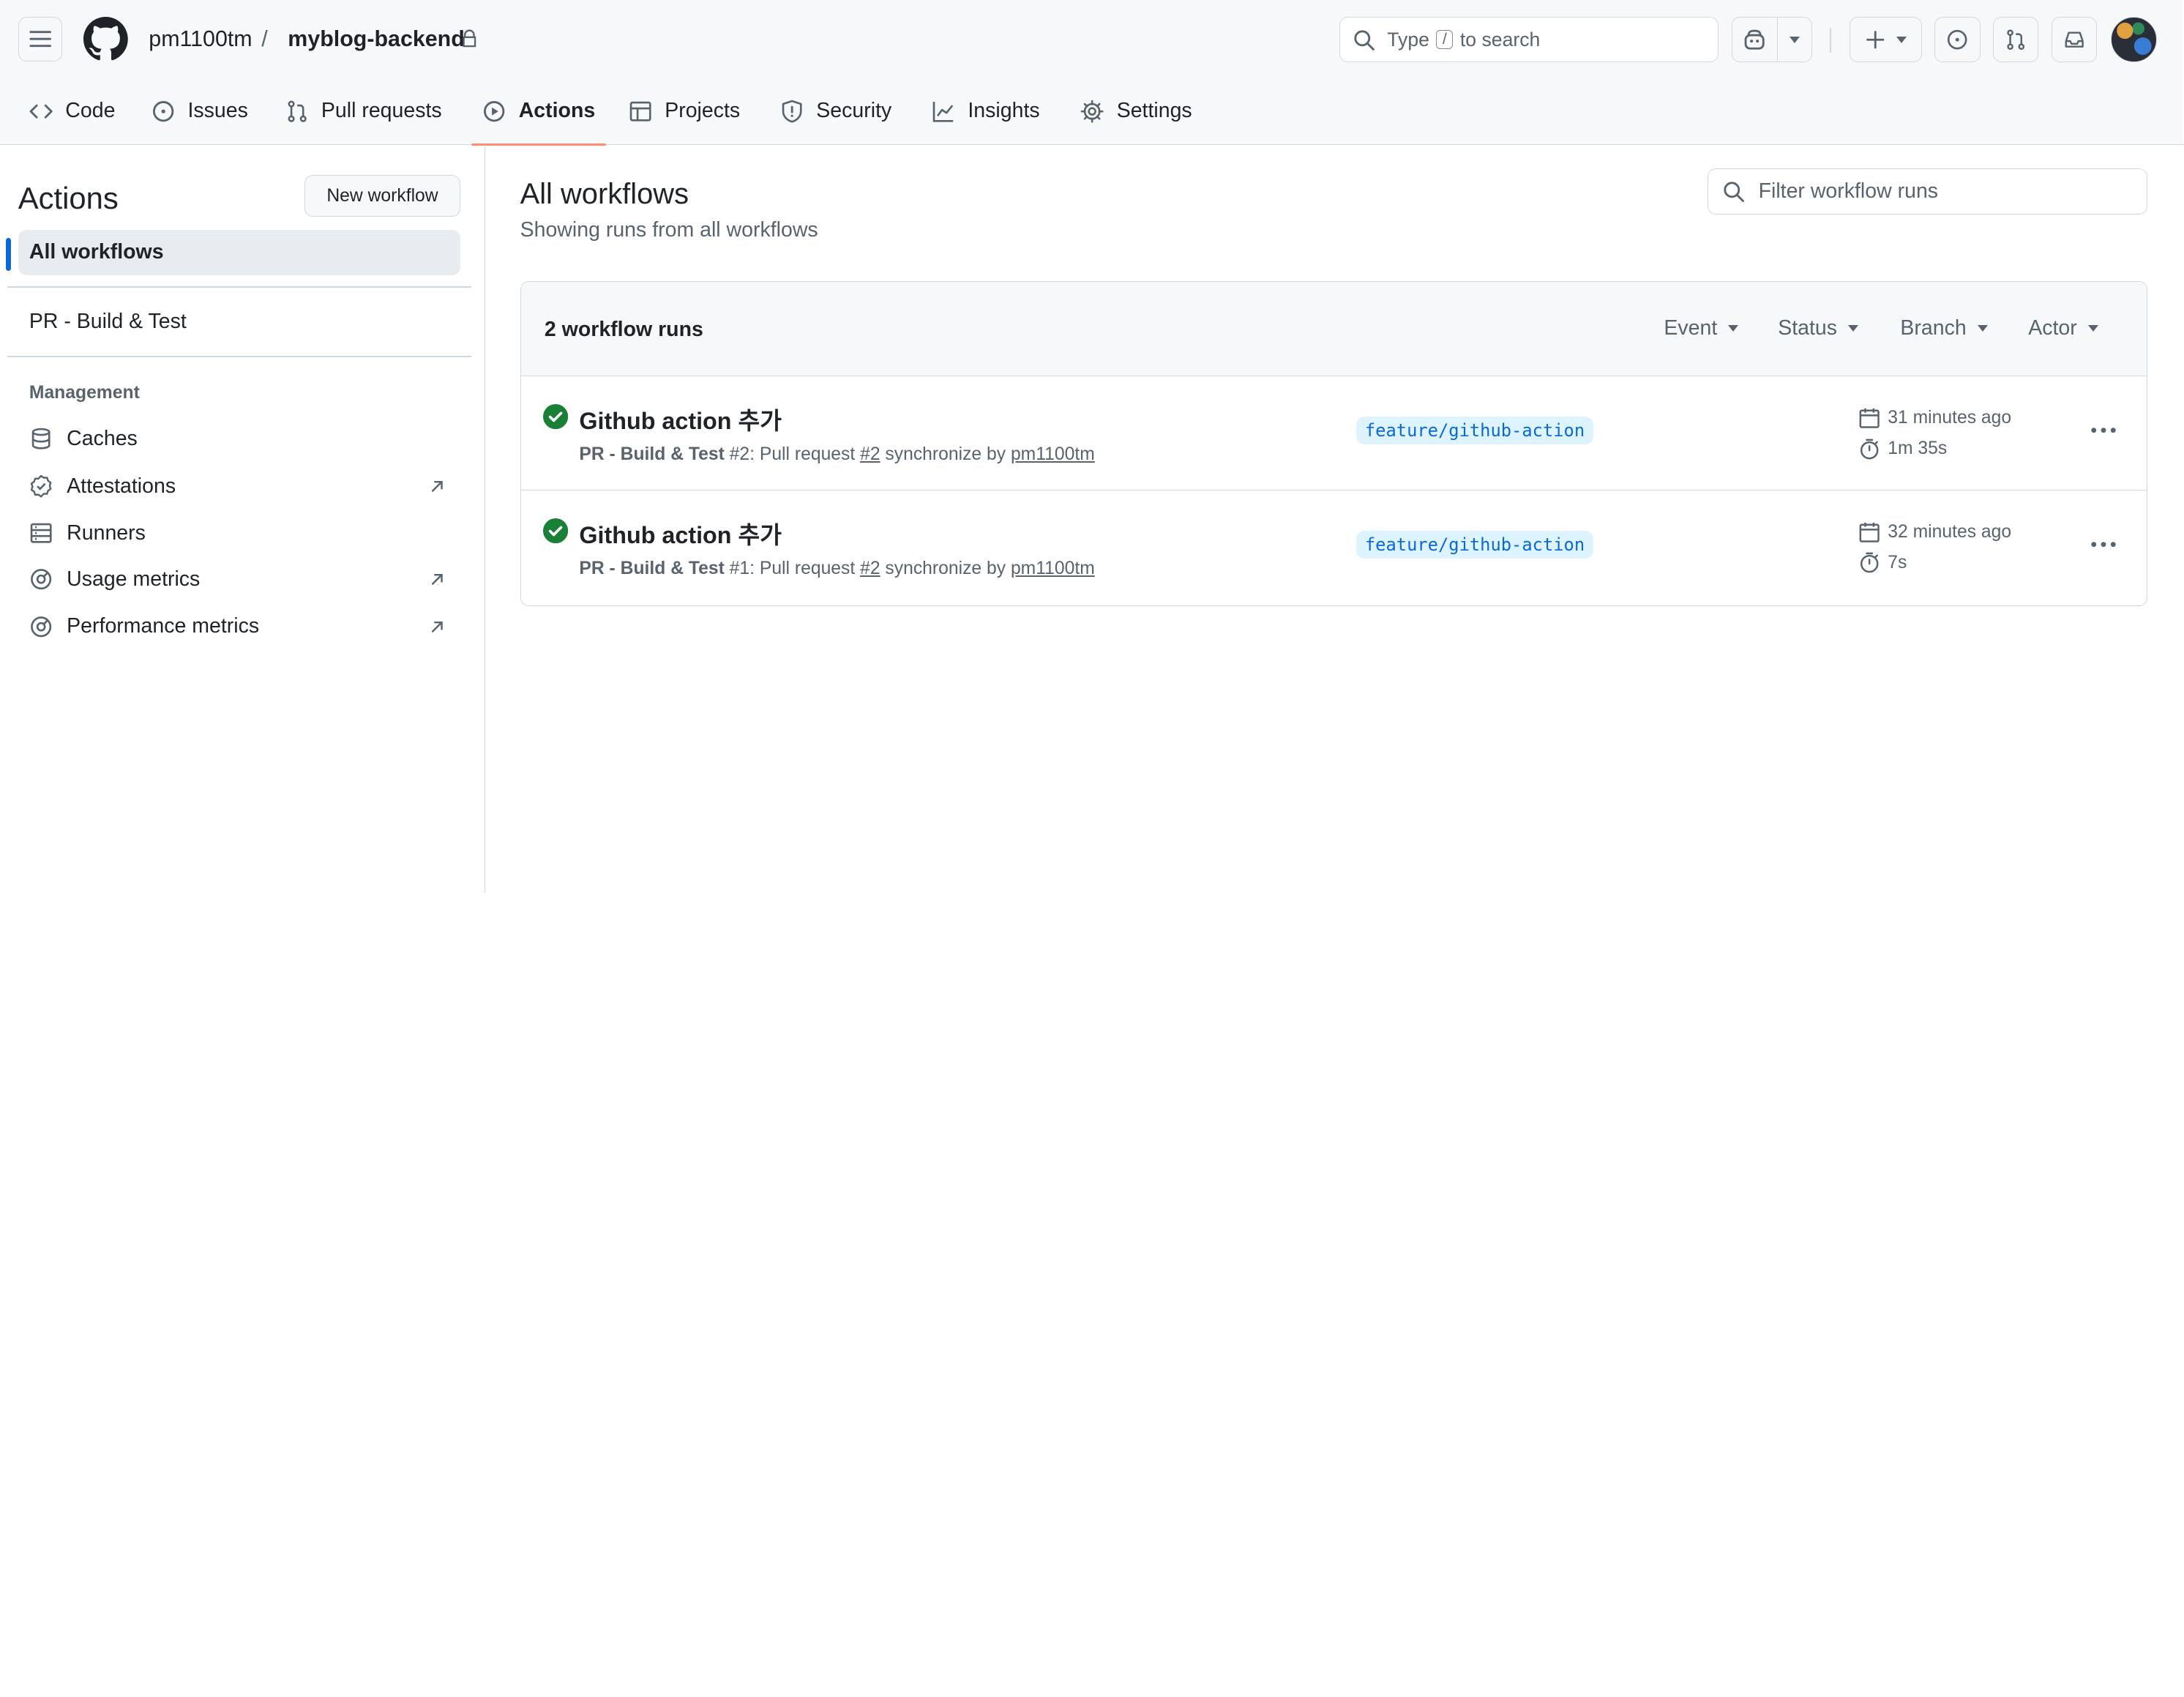 The image size is (2184, 1697). Describe the element at coordinates (604, 194) in the screenshot. I see `page-title: All workflows` at that location.